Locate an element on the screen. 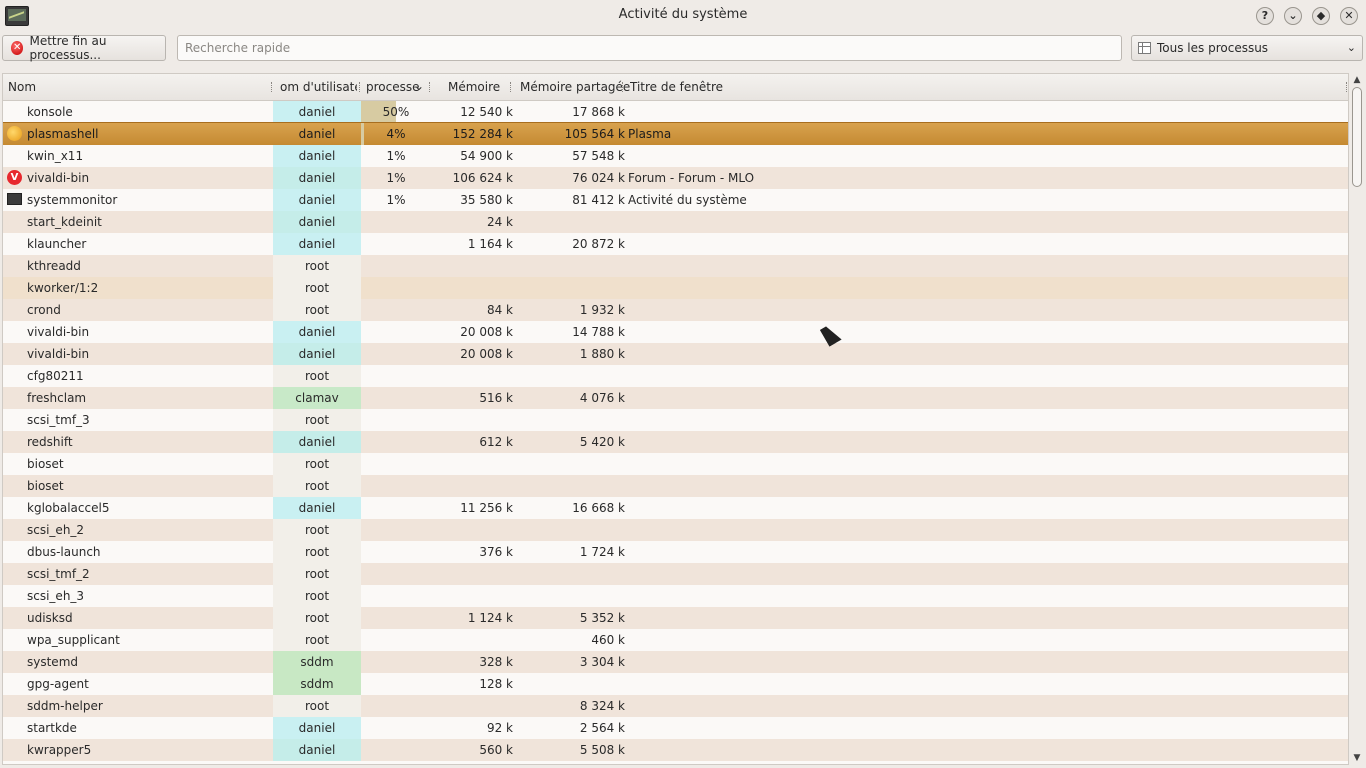 This screenshot has height=768, width=1366. process-name: startkde is located at coordinates (52, 728).